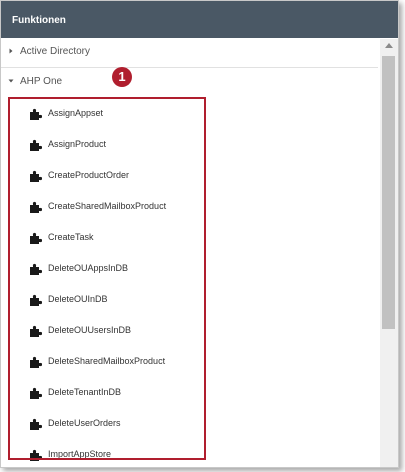 This screenshot has width=405, height=472. What do you see at coordinates (11, 81) in the screenshot?
I see `chevron-down-icon` at bounding box center [11, 81].